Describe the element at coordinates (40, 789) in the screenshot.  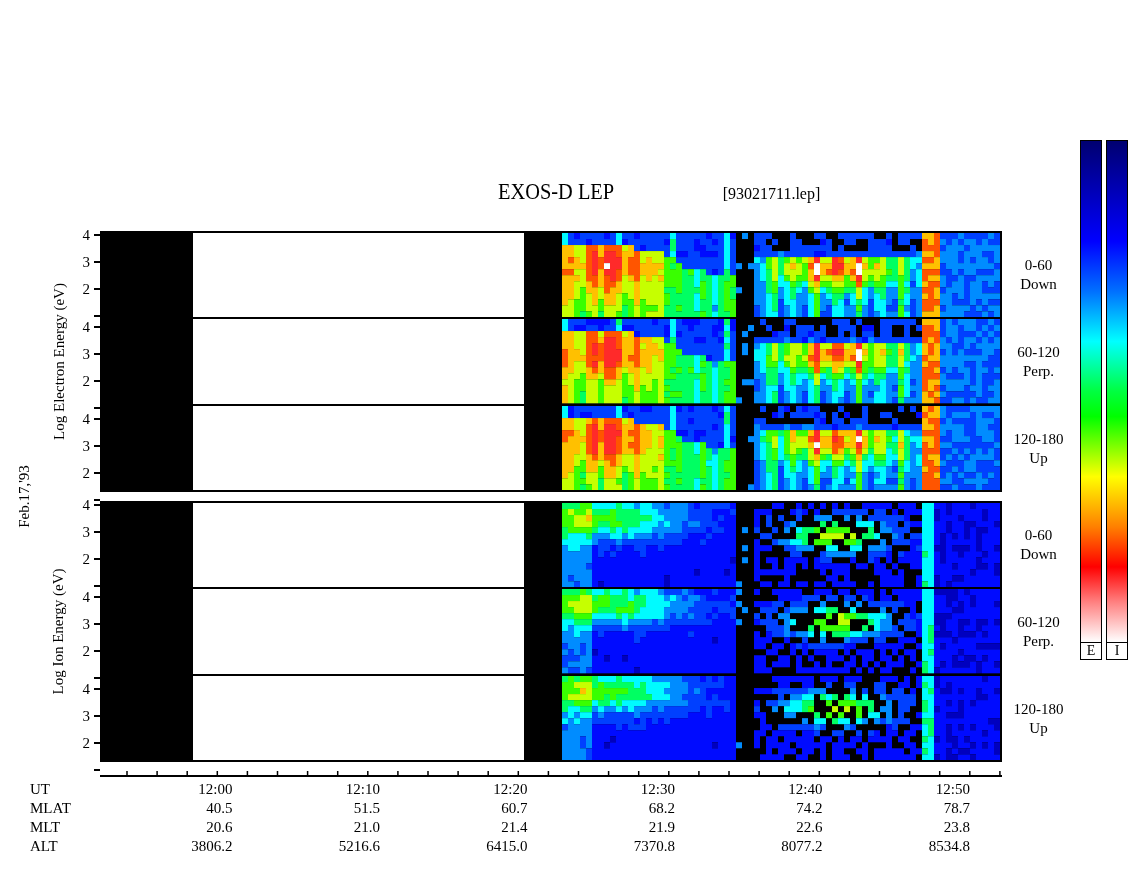
I see `row-label: UT` at that location.